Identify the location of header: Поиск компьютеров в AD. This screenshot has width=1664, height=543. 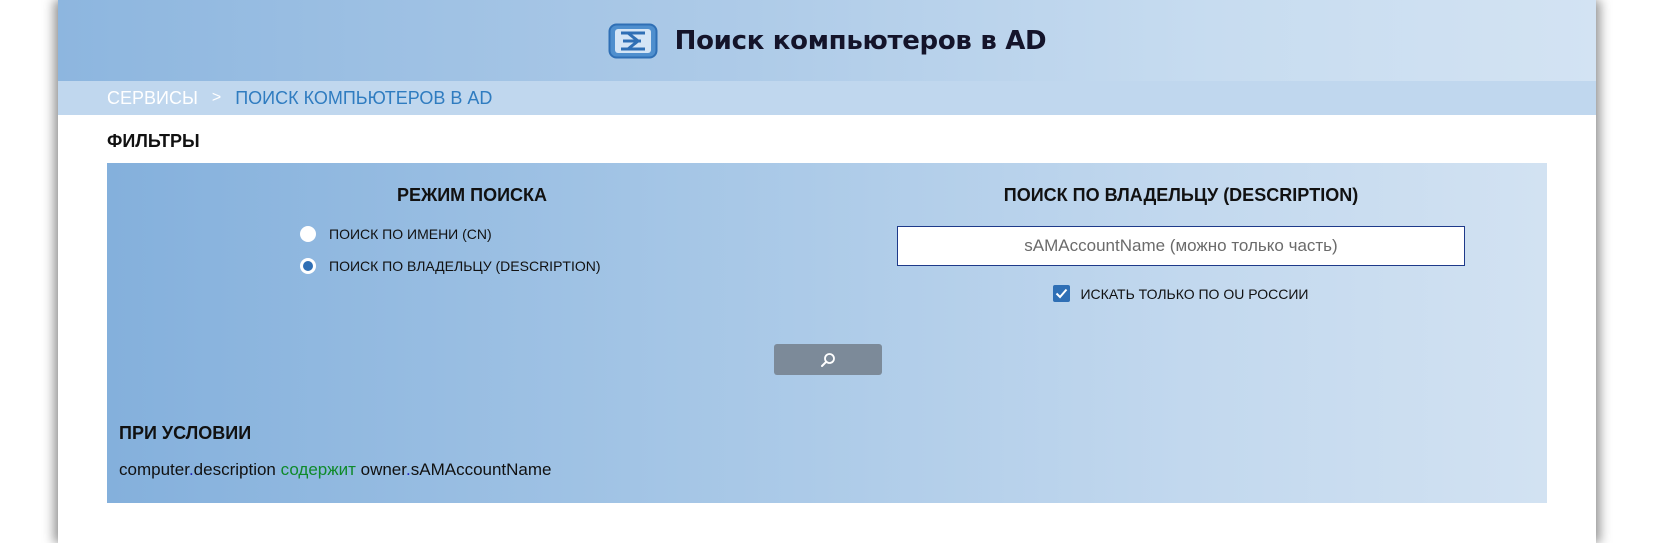
(827, 40).